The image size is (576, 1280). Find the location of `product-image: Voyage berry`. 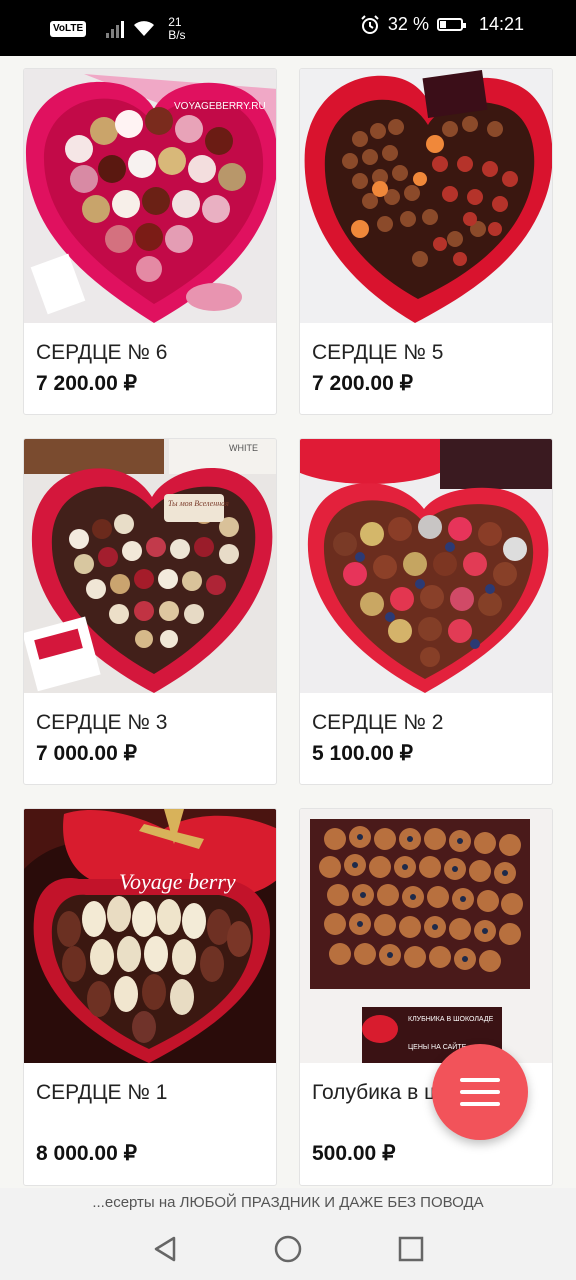

product-image: Voyage berry is located at coordinates (150, 936).